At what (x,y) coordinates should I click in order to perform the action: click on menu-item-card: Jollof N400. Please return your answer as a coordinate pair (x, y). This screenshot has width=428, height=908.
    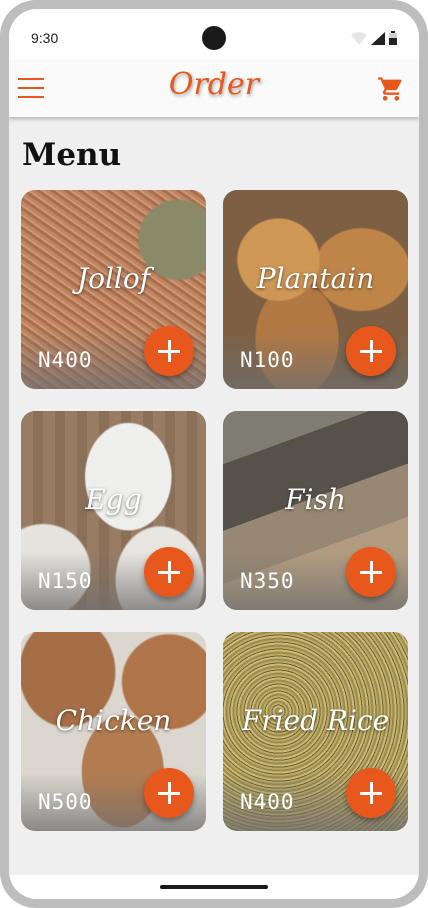
    Looking at the image, I should click on (113, 289).